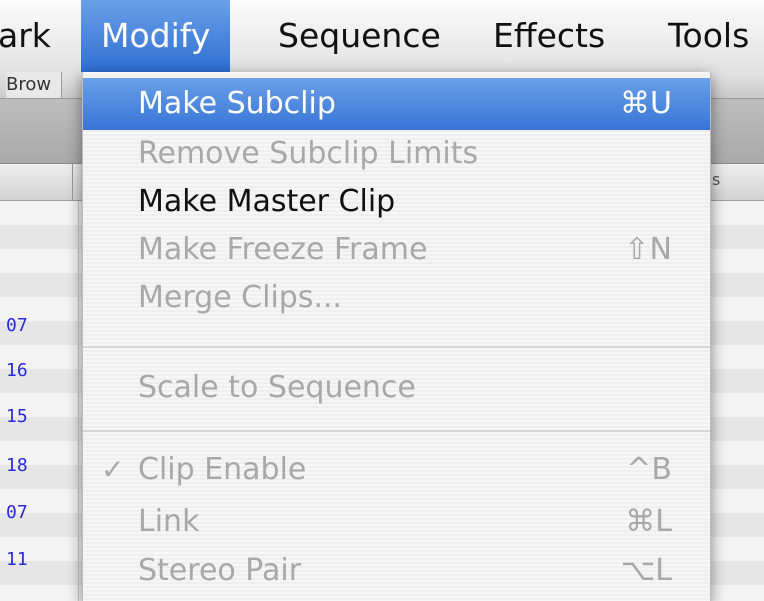 This screenshot has width=764, height=601. What do you see at coordinates (549, 36) in the screenshot?
I see `menu-effects: Effects` at bounding box center [549, 36].